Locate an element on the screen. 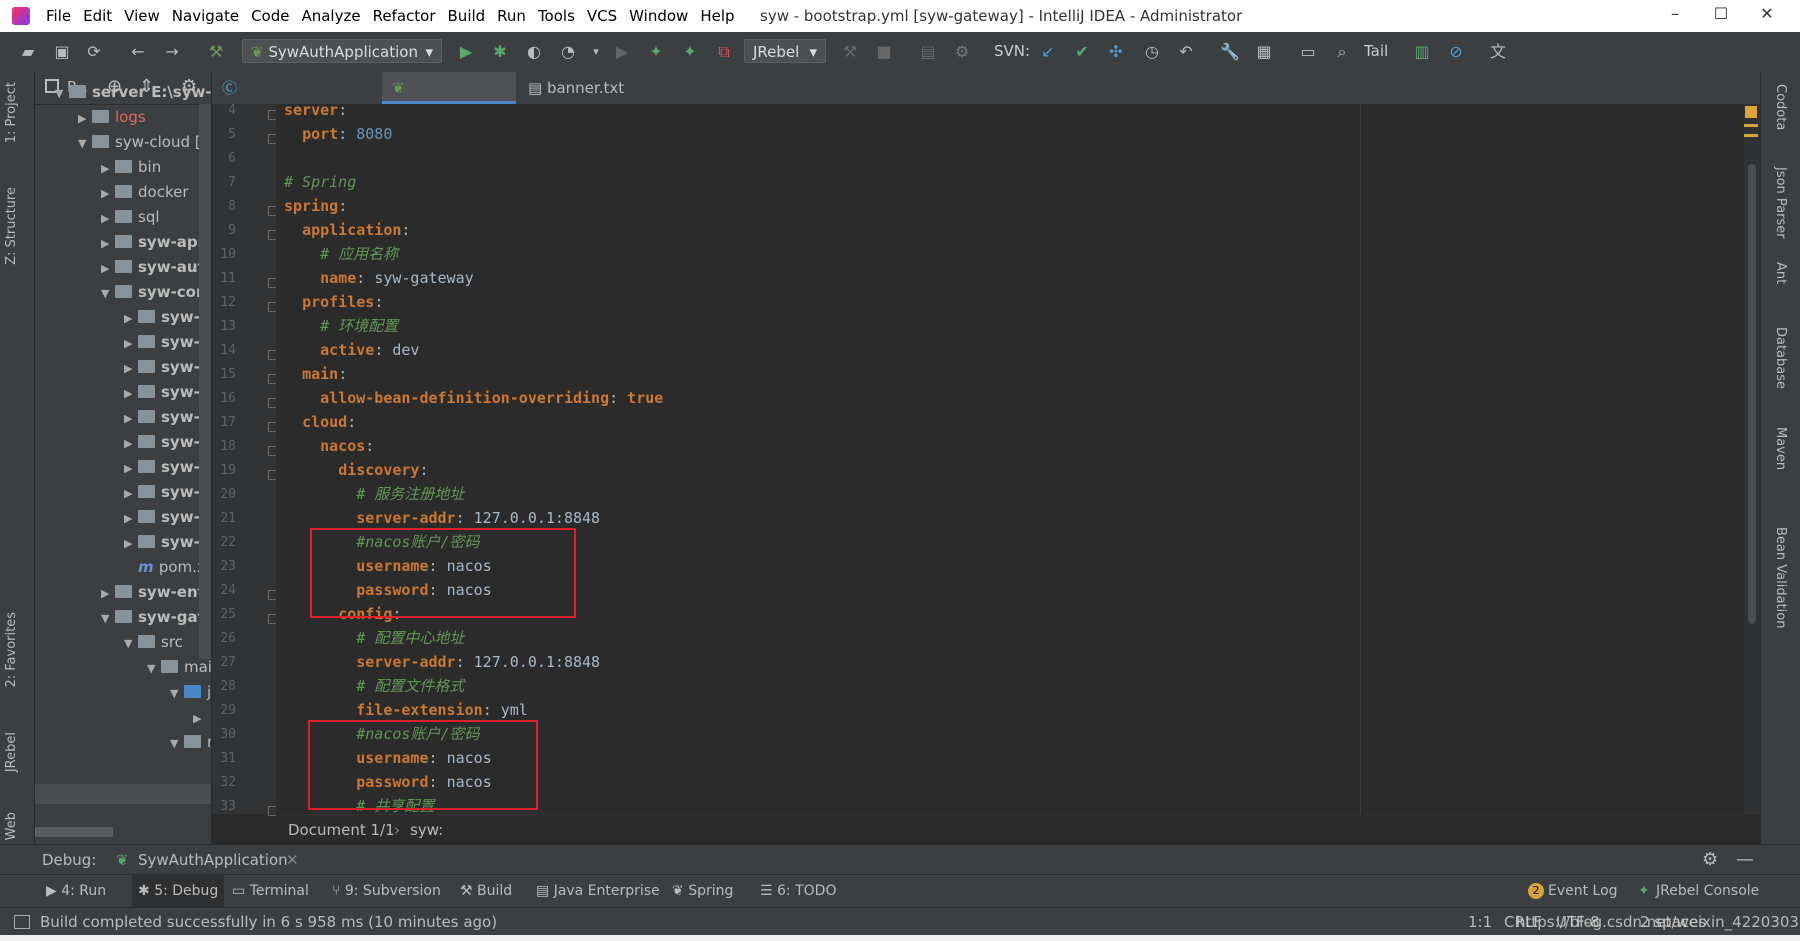  project-settings-icon: ▦ is located at coordinates (1264, 52).